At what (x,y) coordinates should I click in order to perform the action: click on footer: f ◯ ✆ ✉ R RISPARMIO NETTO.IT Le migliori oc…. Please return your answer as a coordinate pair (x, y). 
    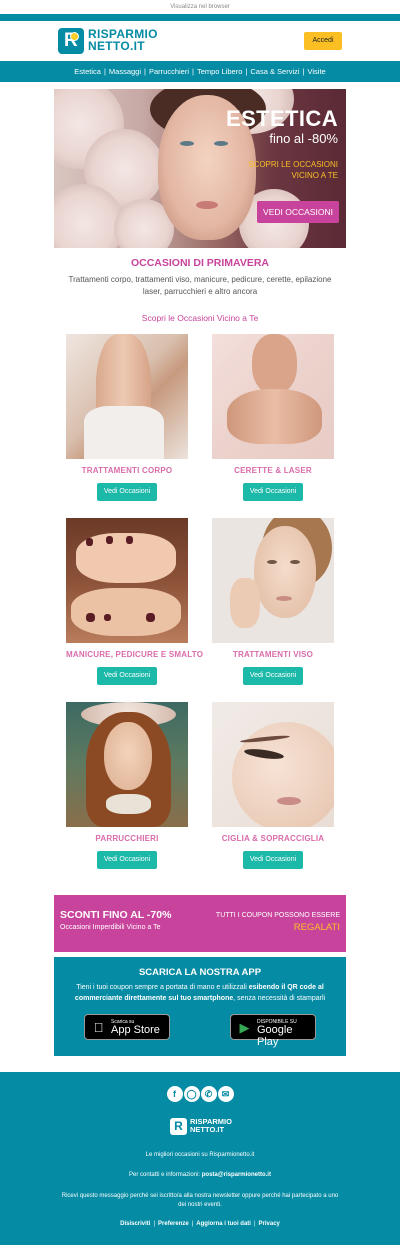
    Looking at the image, I should click on (200, 1158).